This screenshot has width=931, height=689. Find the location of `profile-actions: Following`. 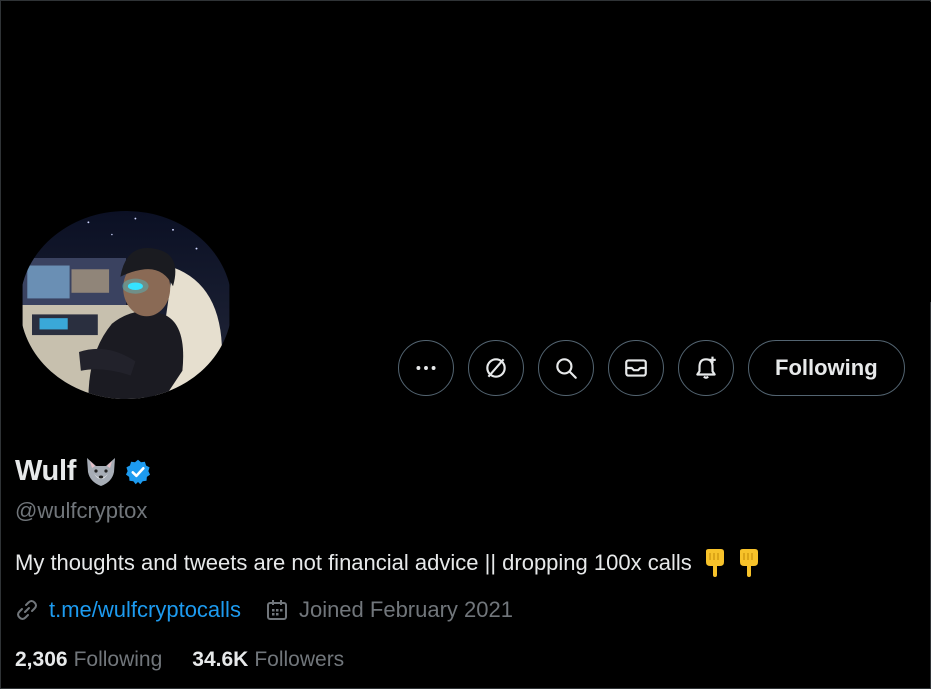

profile-actions: Following is located at coordinates (651, 368).